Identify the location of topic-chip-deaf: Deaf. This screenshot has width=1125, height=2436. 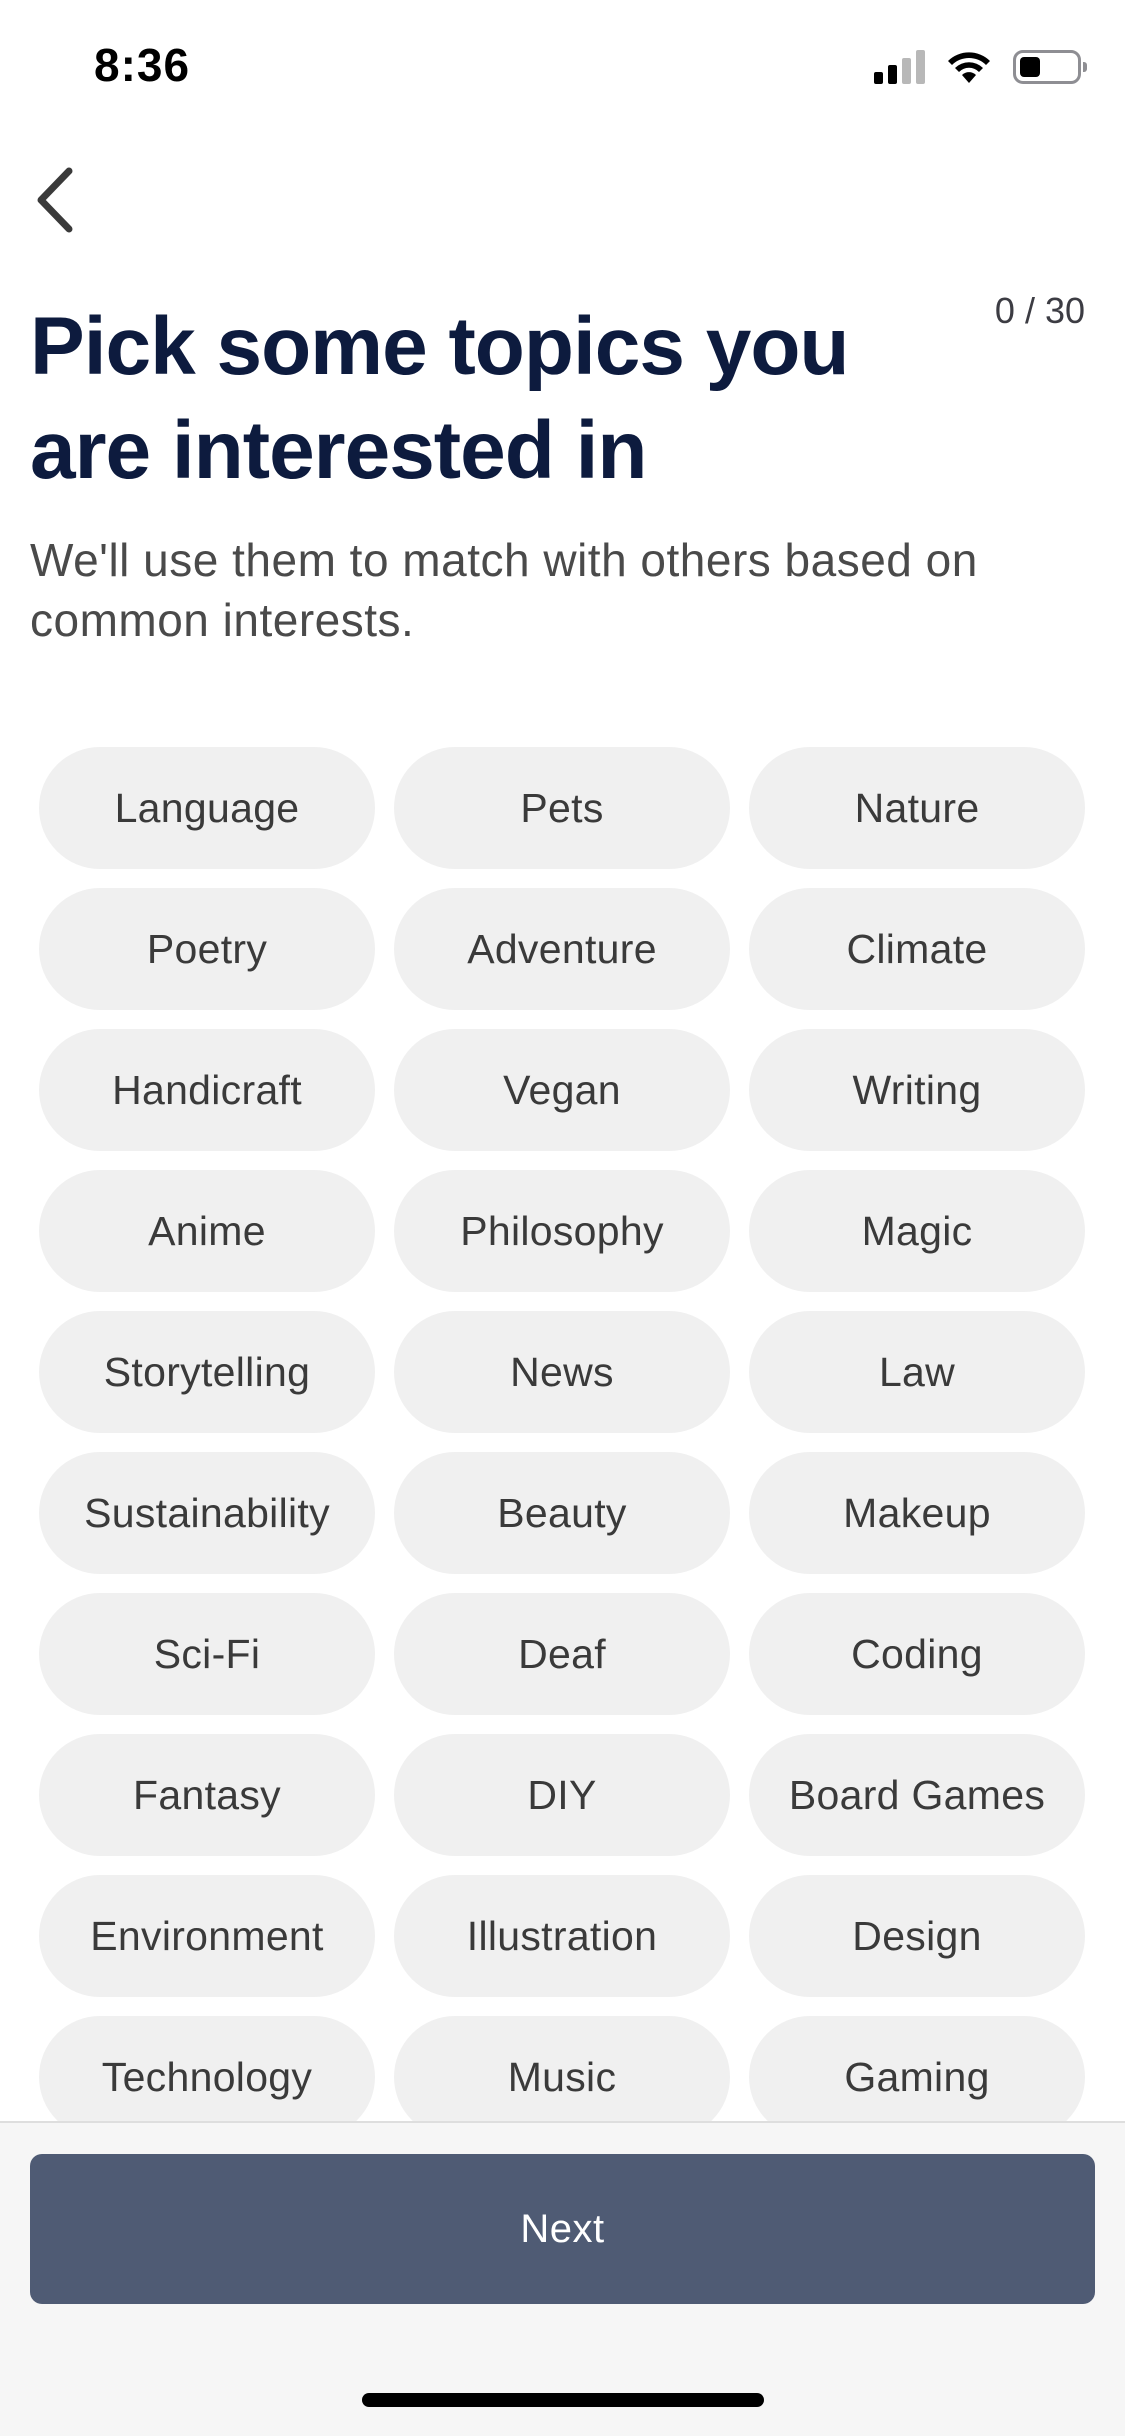
(562, 1654).